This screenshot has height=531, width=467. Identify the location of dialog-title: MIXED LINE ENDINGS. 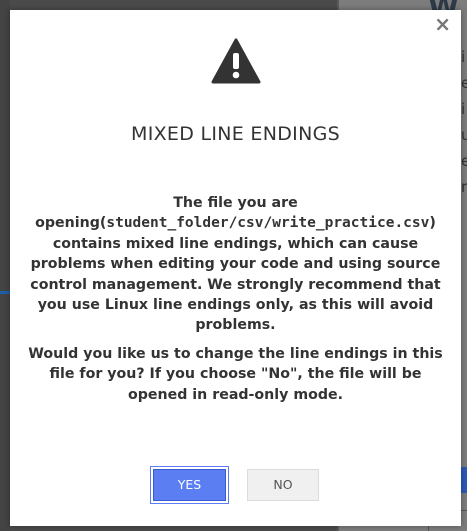
(235, 134).